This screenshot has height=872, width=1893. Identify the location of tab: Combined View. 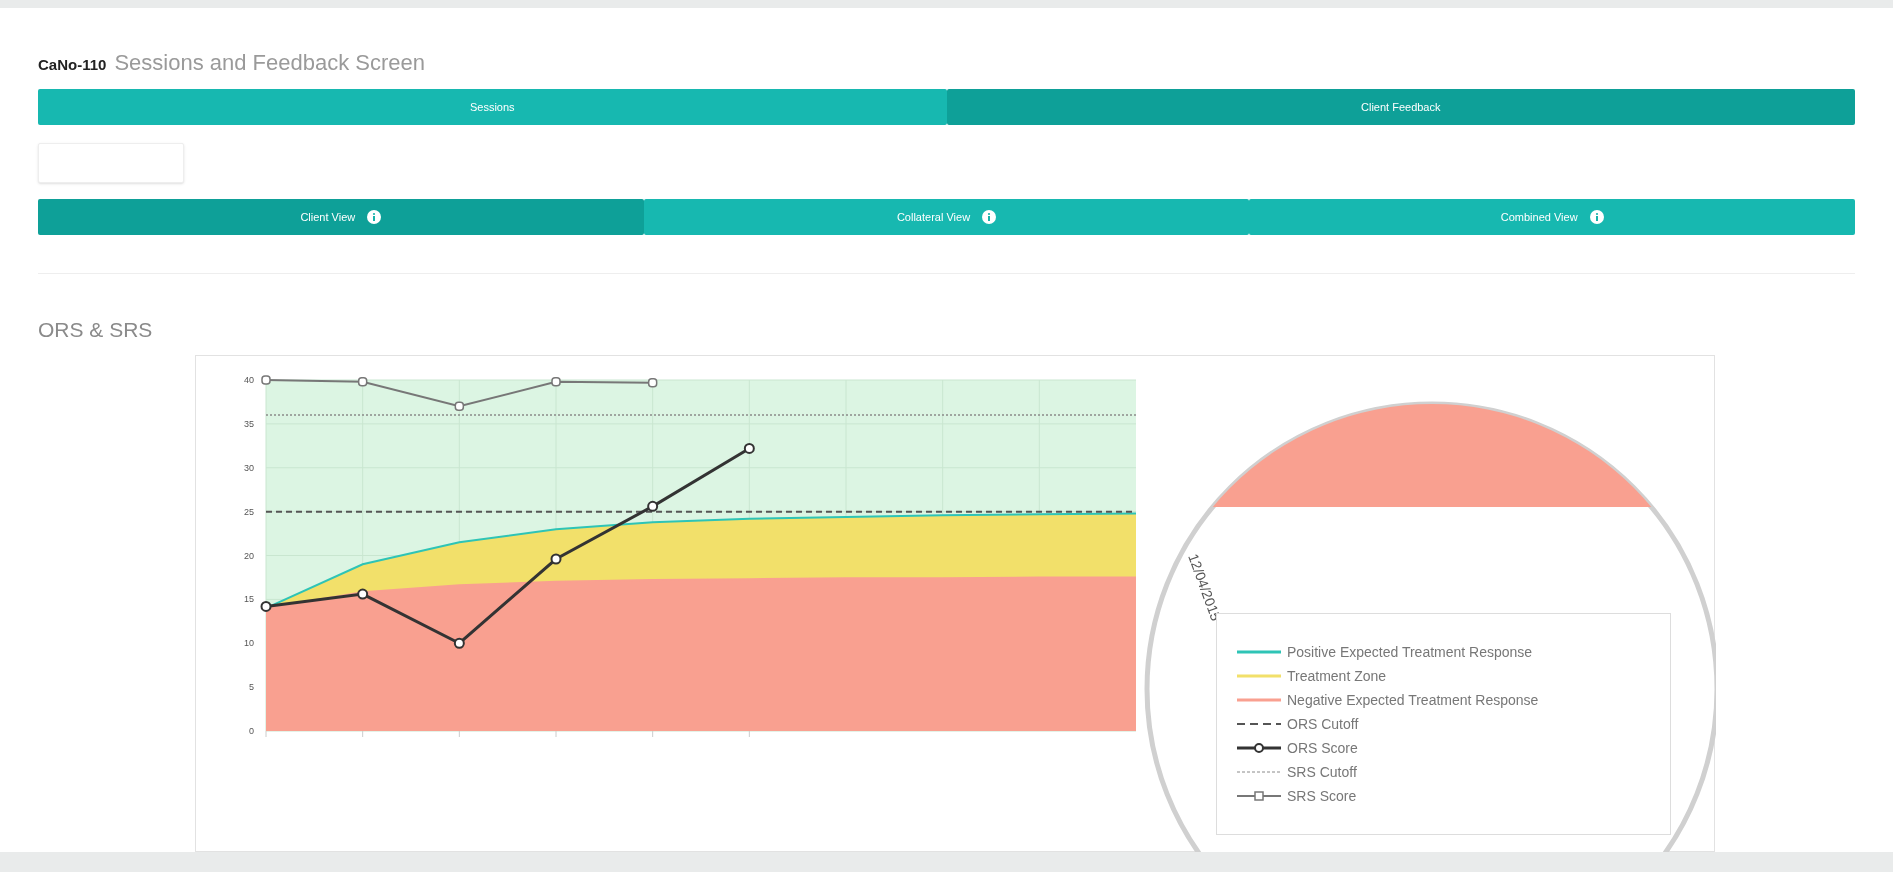
(1552, 217).